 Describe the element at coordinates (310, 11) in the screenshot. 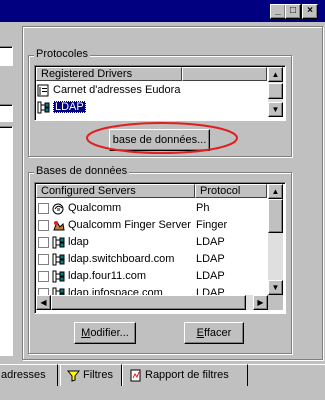

I see `close-button: ×` at that location.